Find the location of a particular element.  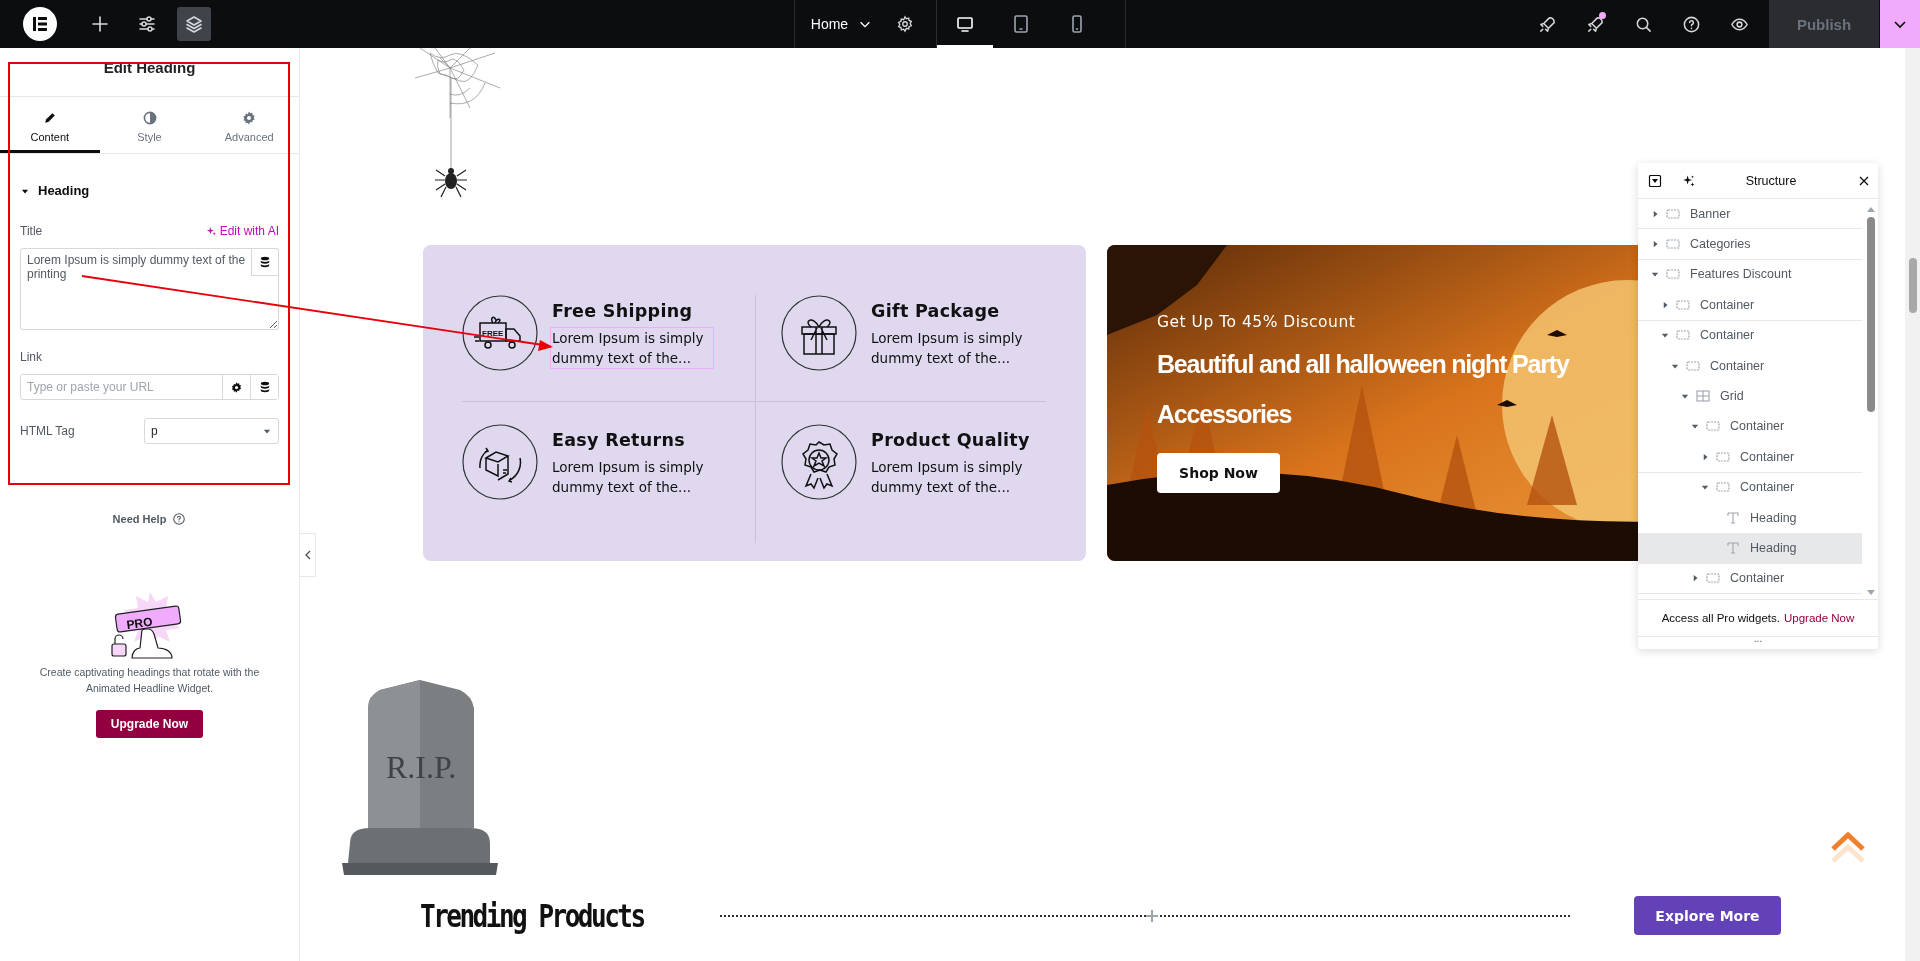

html-tag-select: p is located at coordinates (211, 431).